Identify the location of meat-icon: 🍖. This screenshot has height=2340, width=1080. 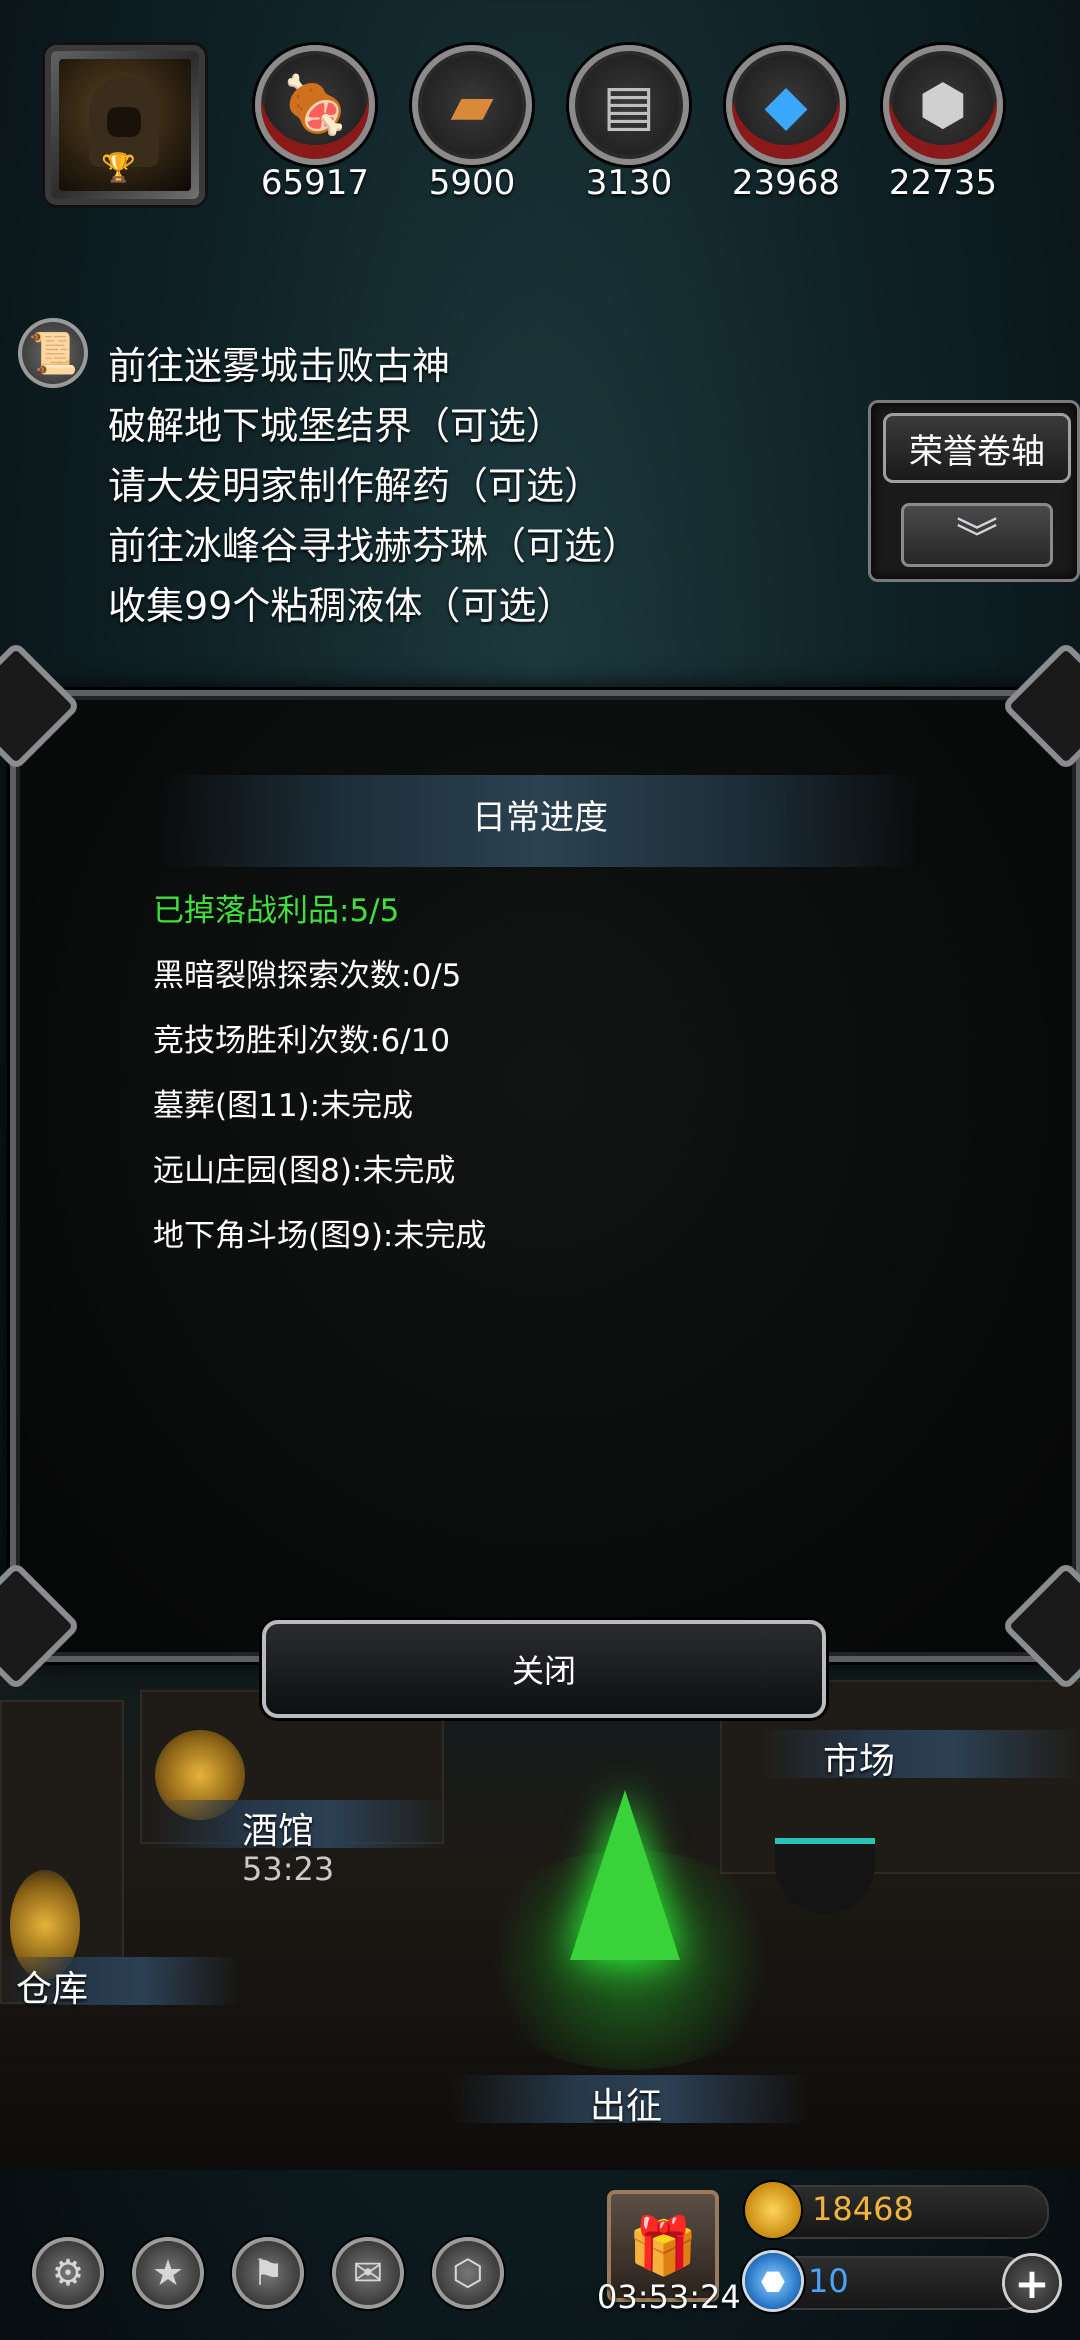
(315, 105).